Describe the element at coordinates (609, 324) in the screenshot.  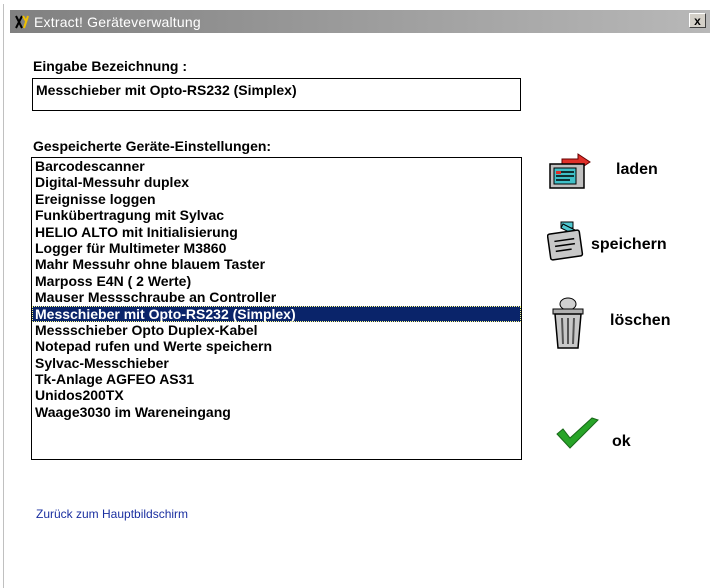
I see `delete-button: löschen` at that location.